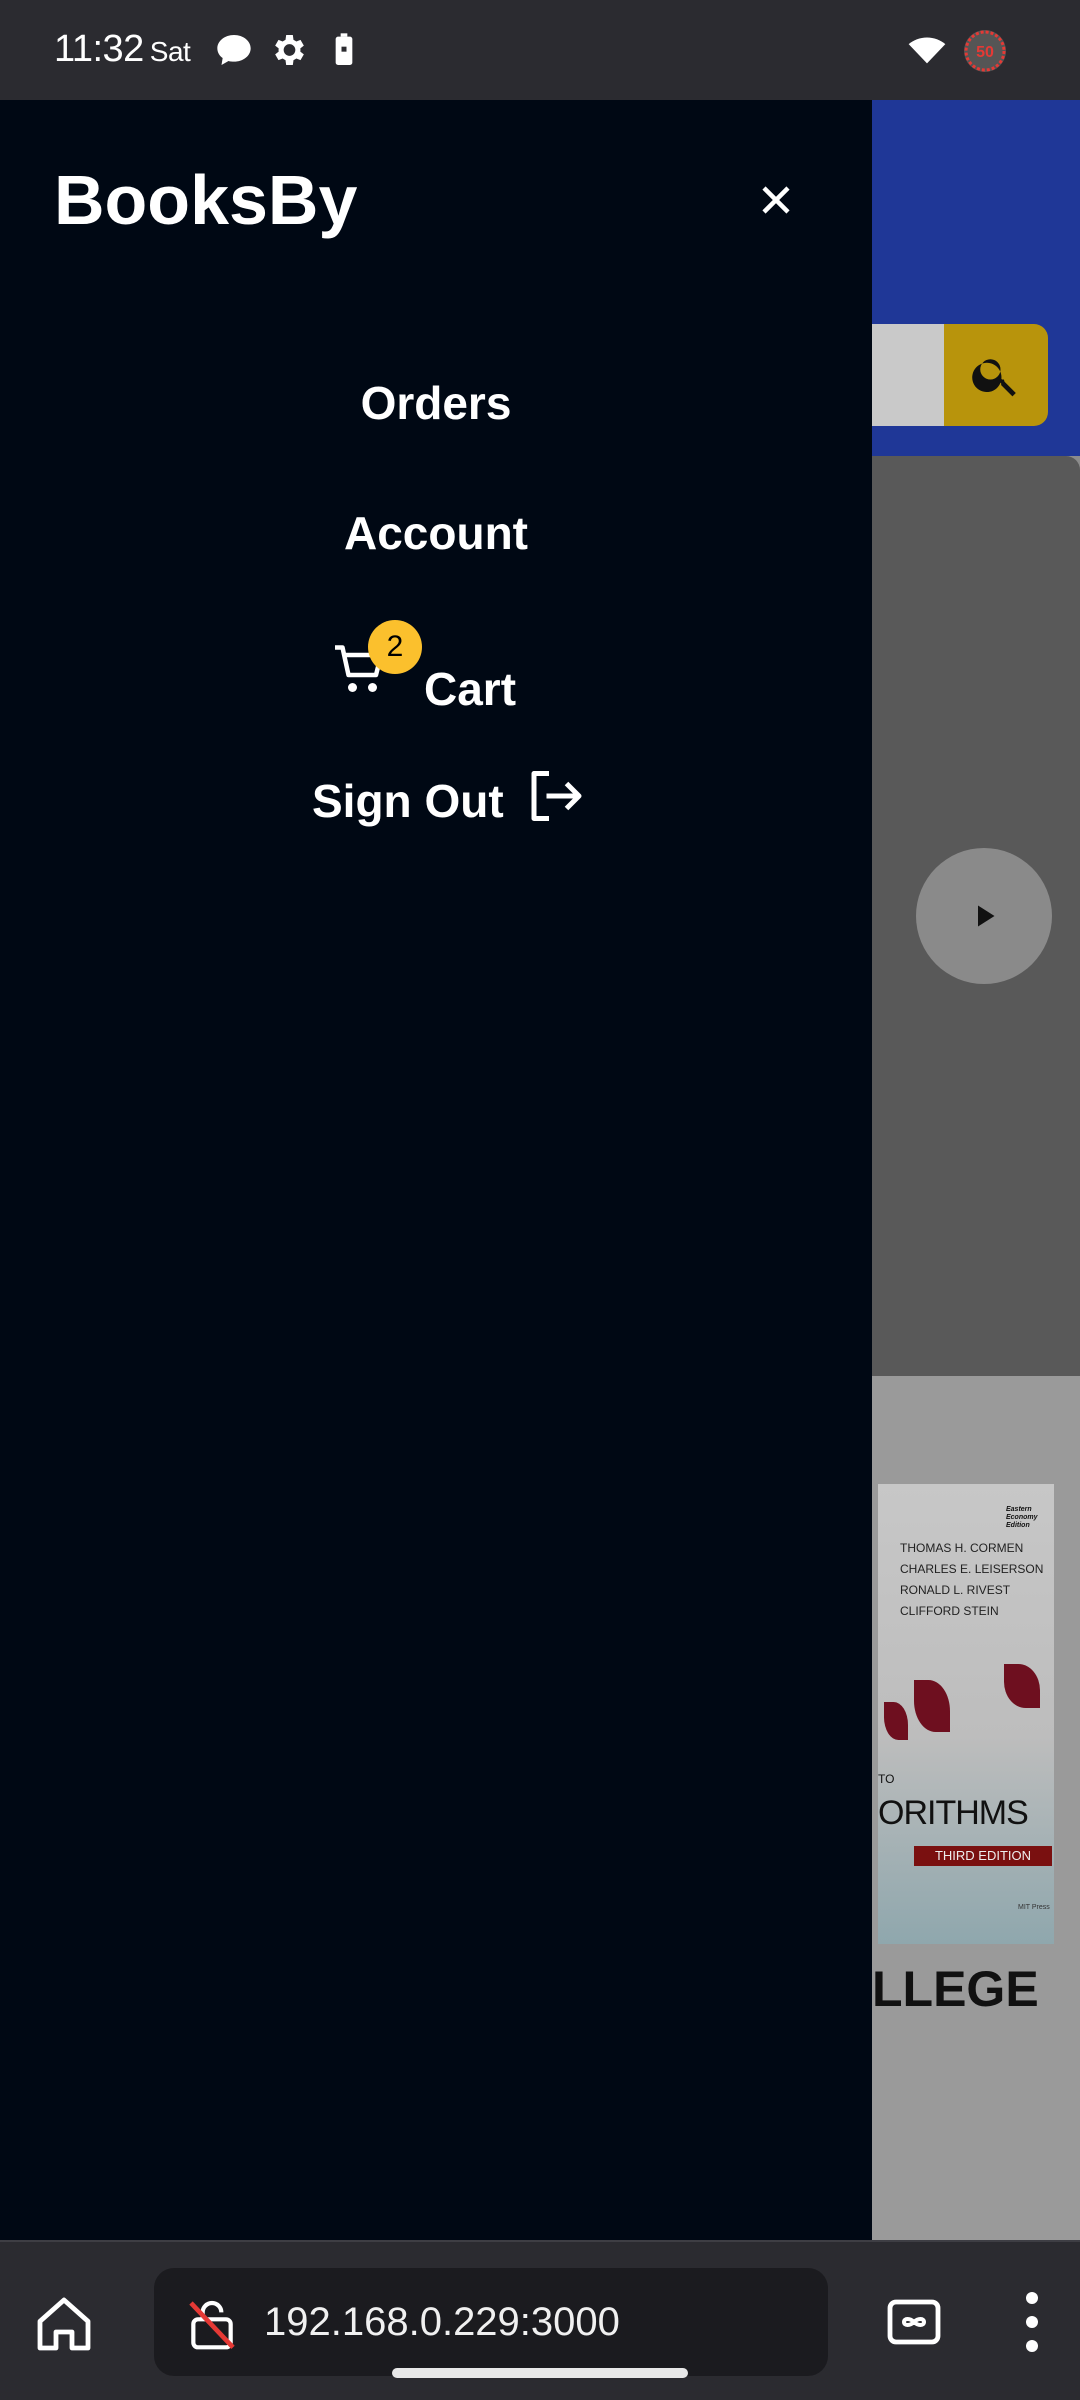 This screenshot has height=2400, width=1080. I want to click on brand-logo: BooksBy, so click(205, 200).